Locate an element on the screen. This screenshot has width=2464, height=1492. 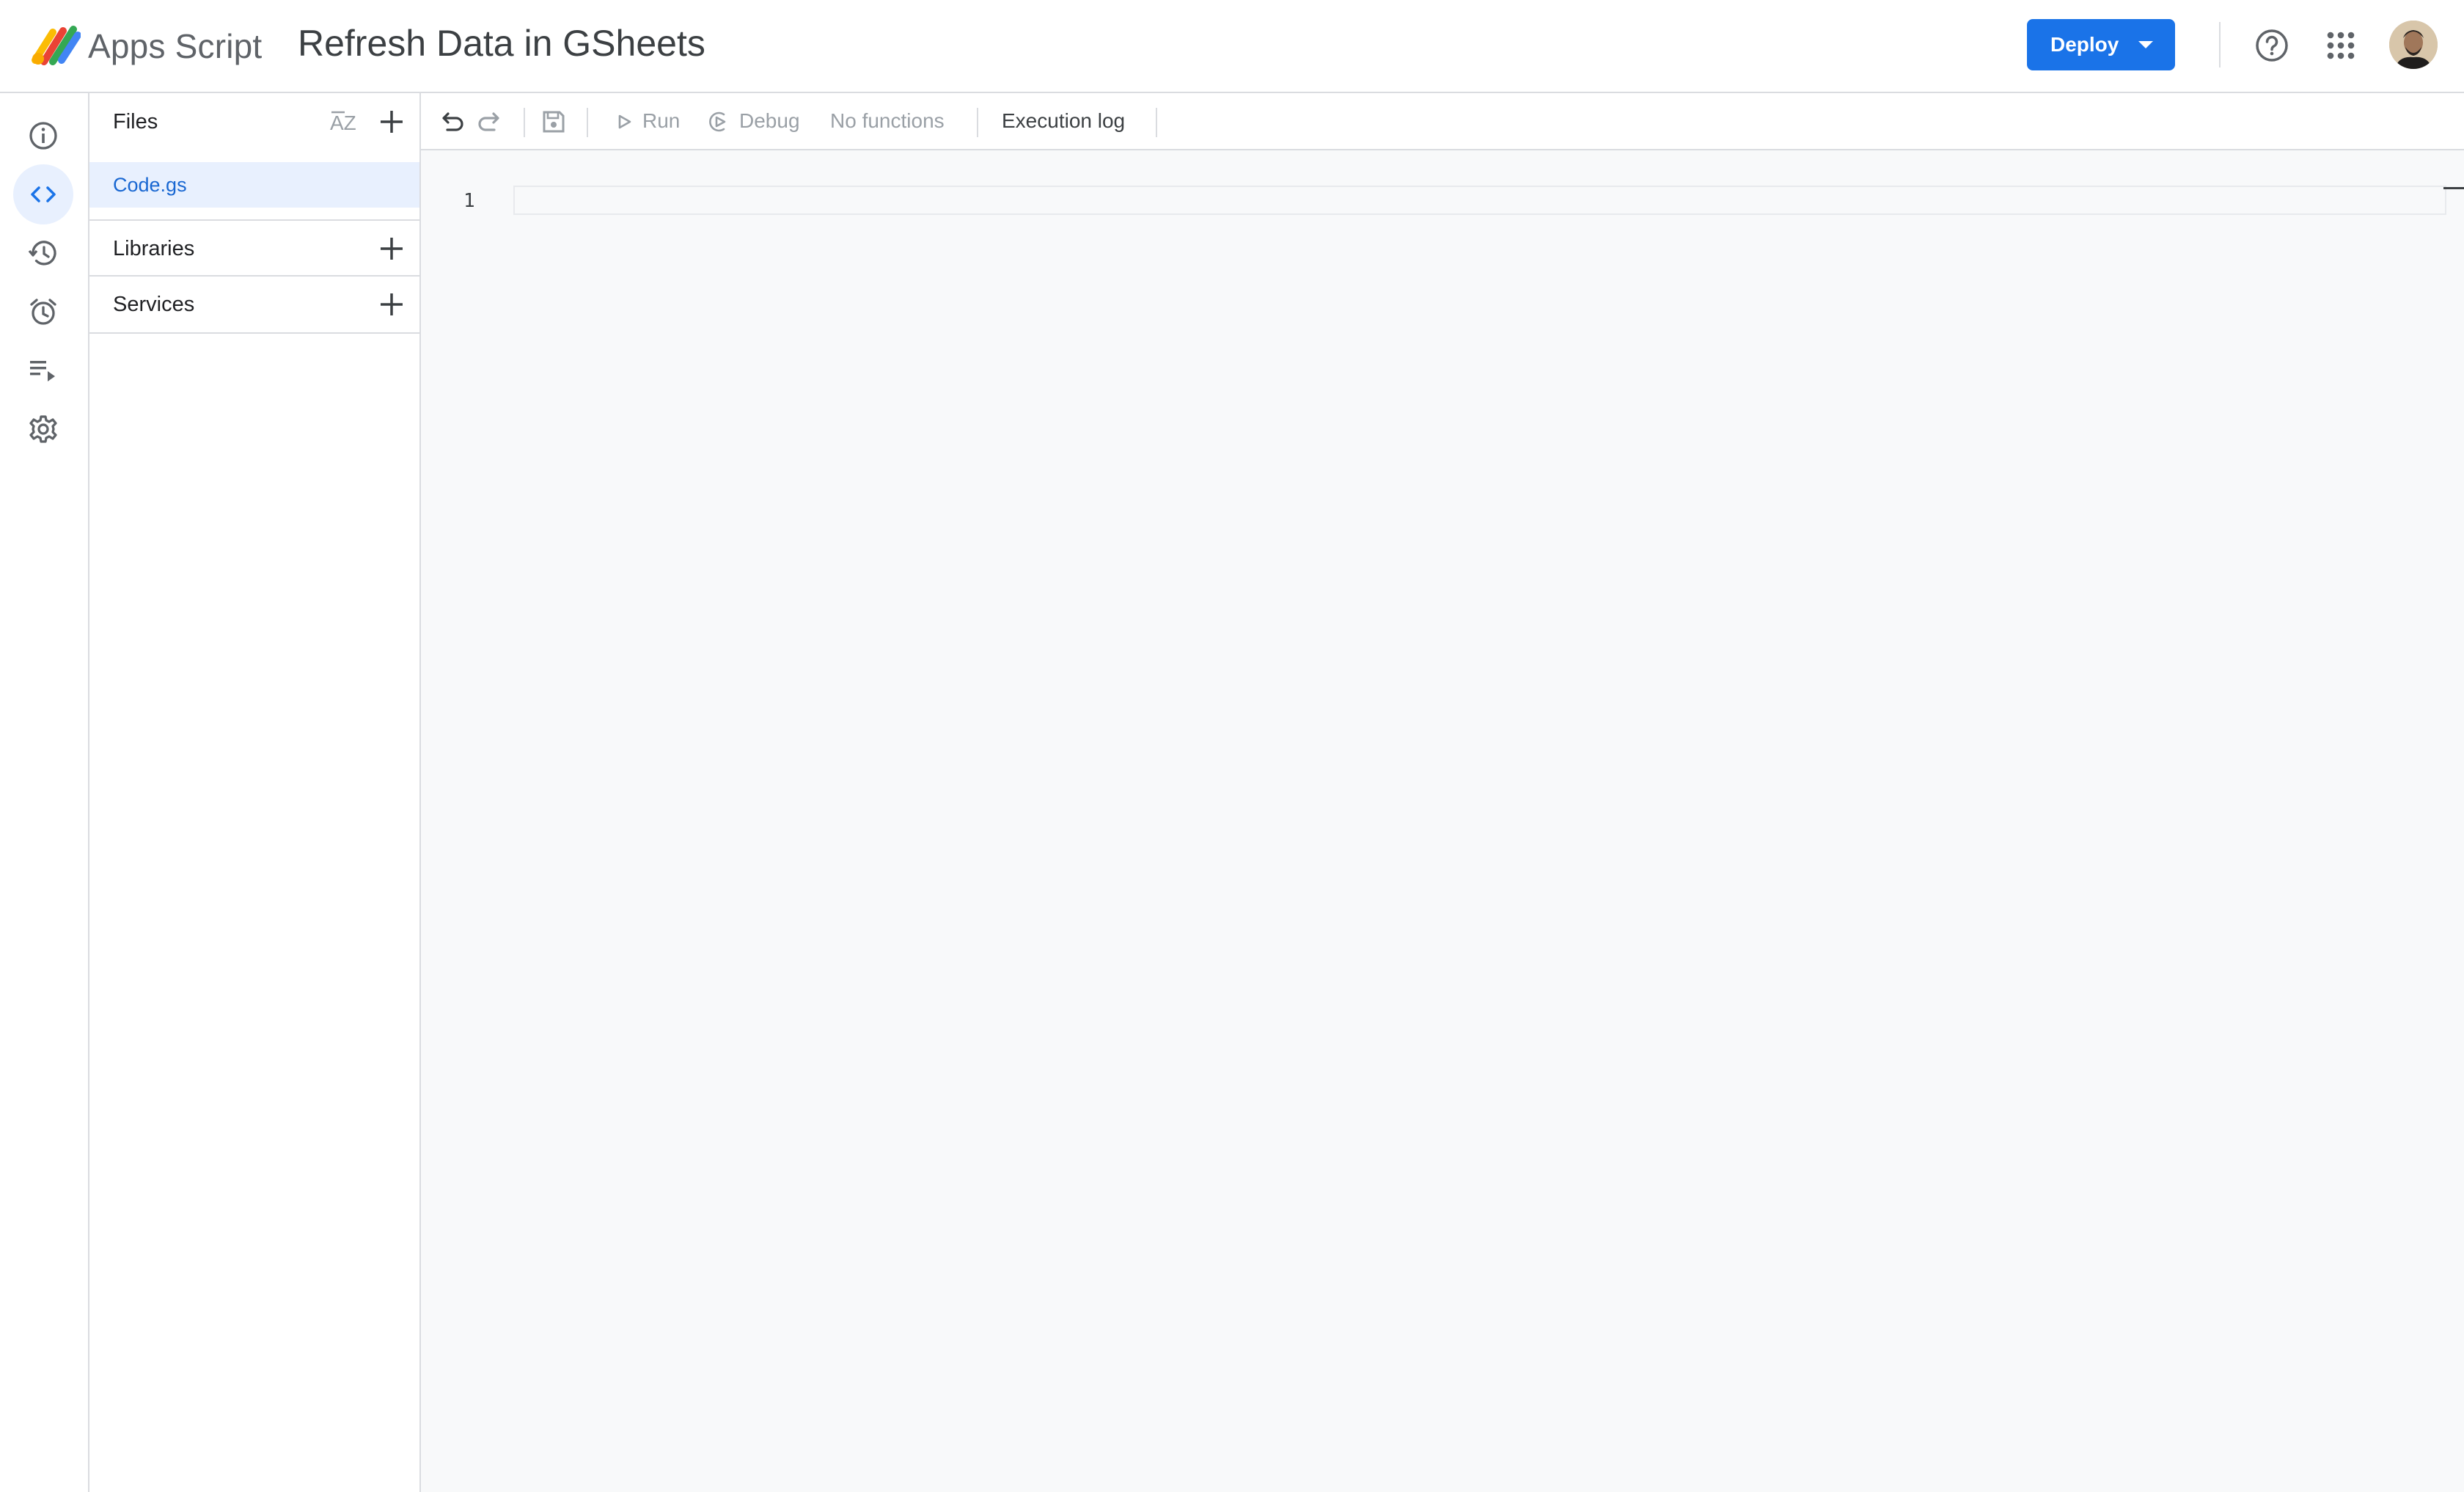
svg-text: AZ is located at coordinates (343, 122).